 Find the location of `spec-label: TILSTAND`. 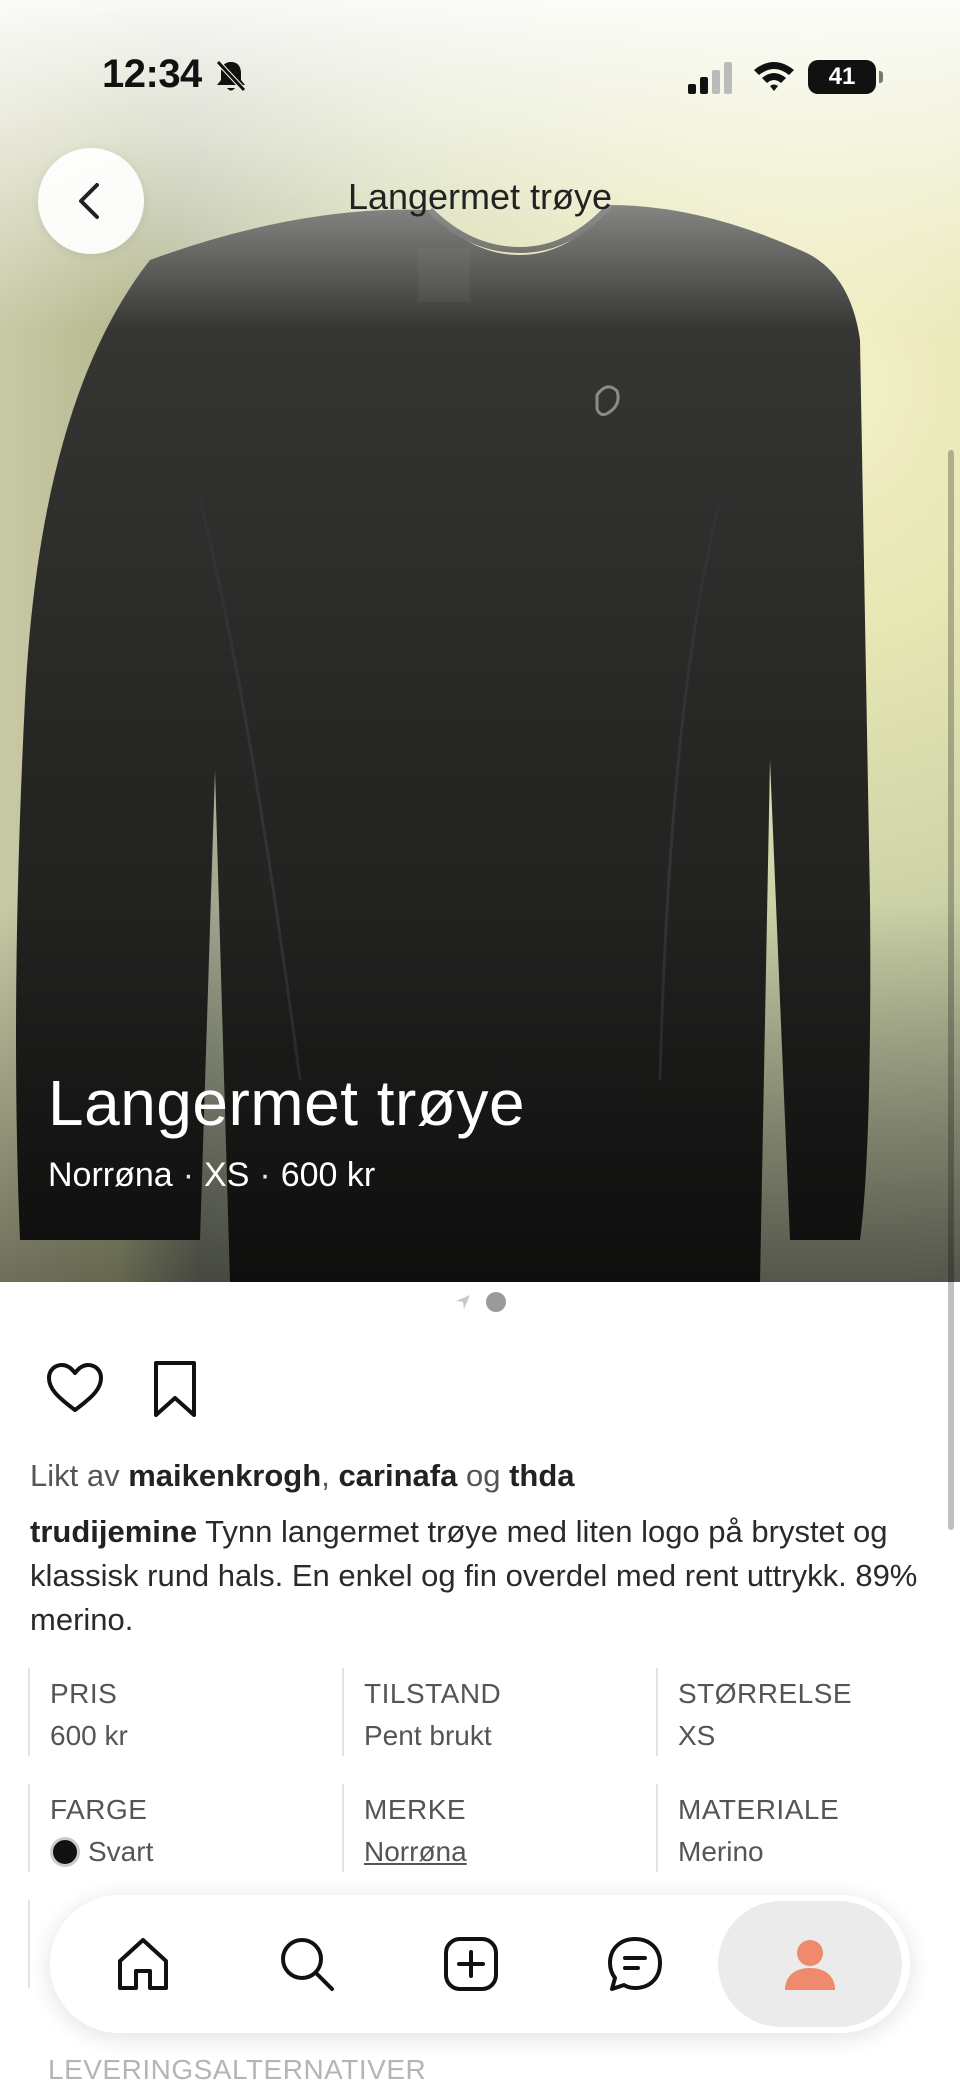

spec-label: TILSTAND is located at coordinates (433, 1693).